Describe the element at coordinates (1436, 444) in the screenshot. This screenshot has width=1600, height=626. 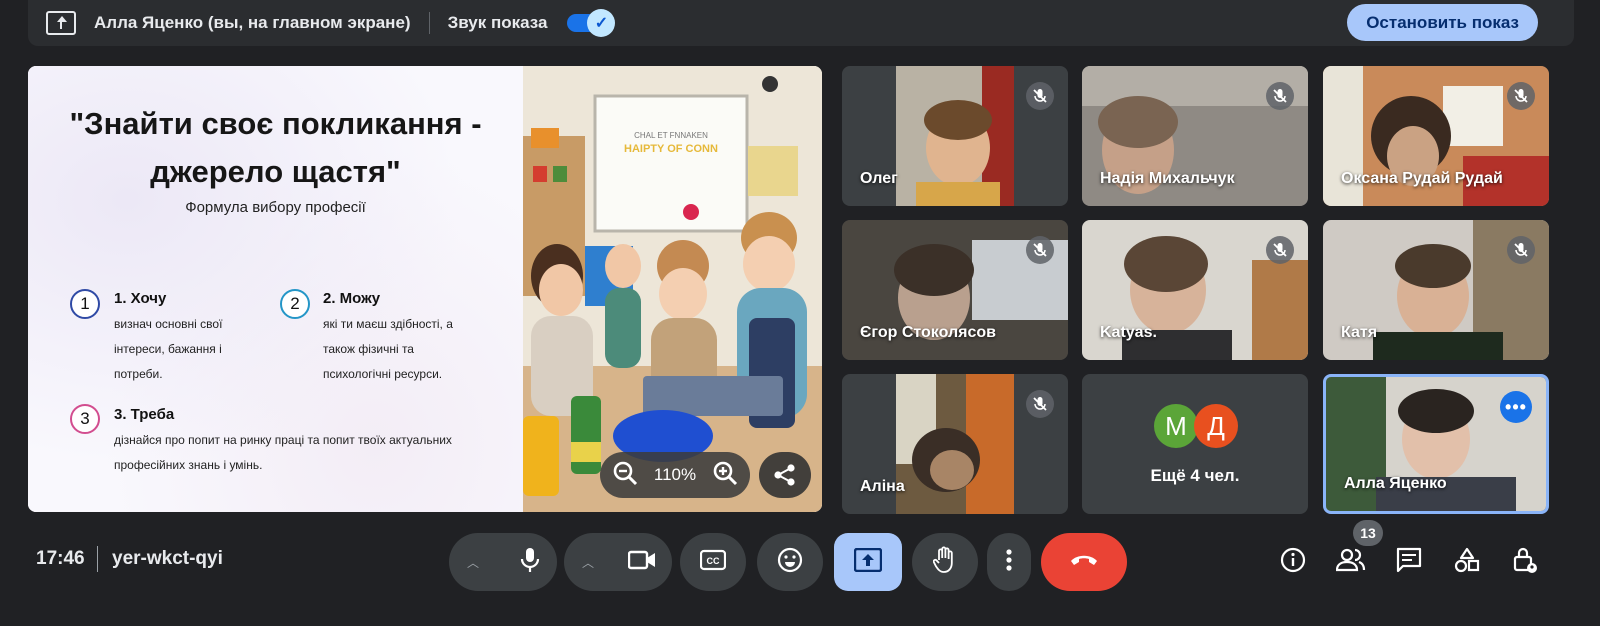
I see `self-participant-tile: ••• Алла Яценко` at that location.